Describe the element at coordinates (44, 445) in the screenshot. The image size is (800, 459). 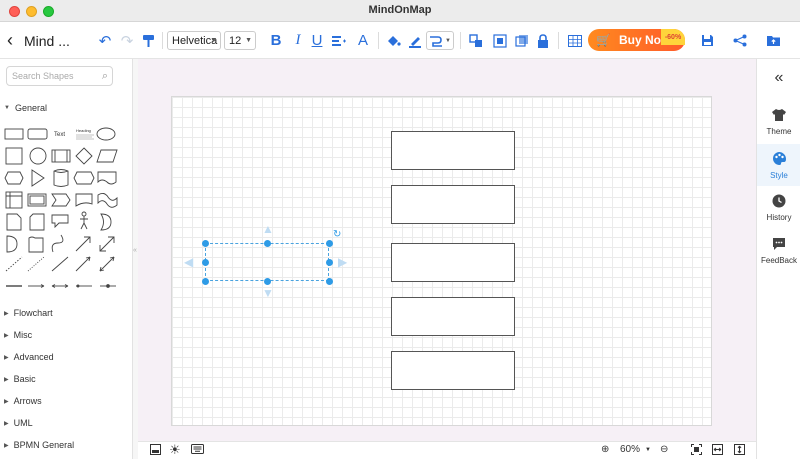
I see `section-label: BPMN General` at that location.